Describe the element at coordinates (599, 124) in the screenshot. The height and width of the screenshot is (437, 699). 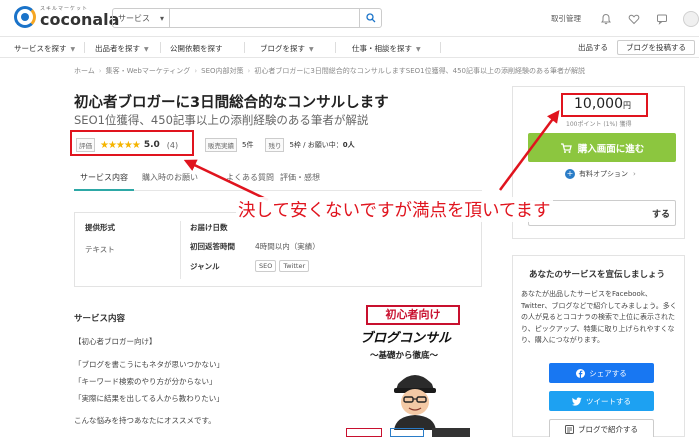
I see `points-earned: 100ポイント (1%) 獲得` at that location.